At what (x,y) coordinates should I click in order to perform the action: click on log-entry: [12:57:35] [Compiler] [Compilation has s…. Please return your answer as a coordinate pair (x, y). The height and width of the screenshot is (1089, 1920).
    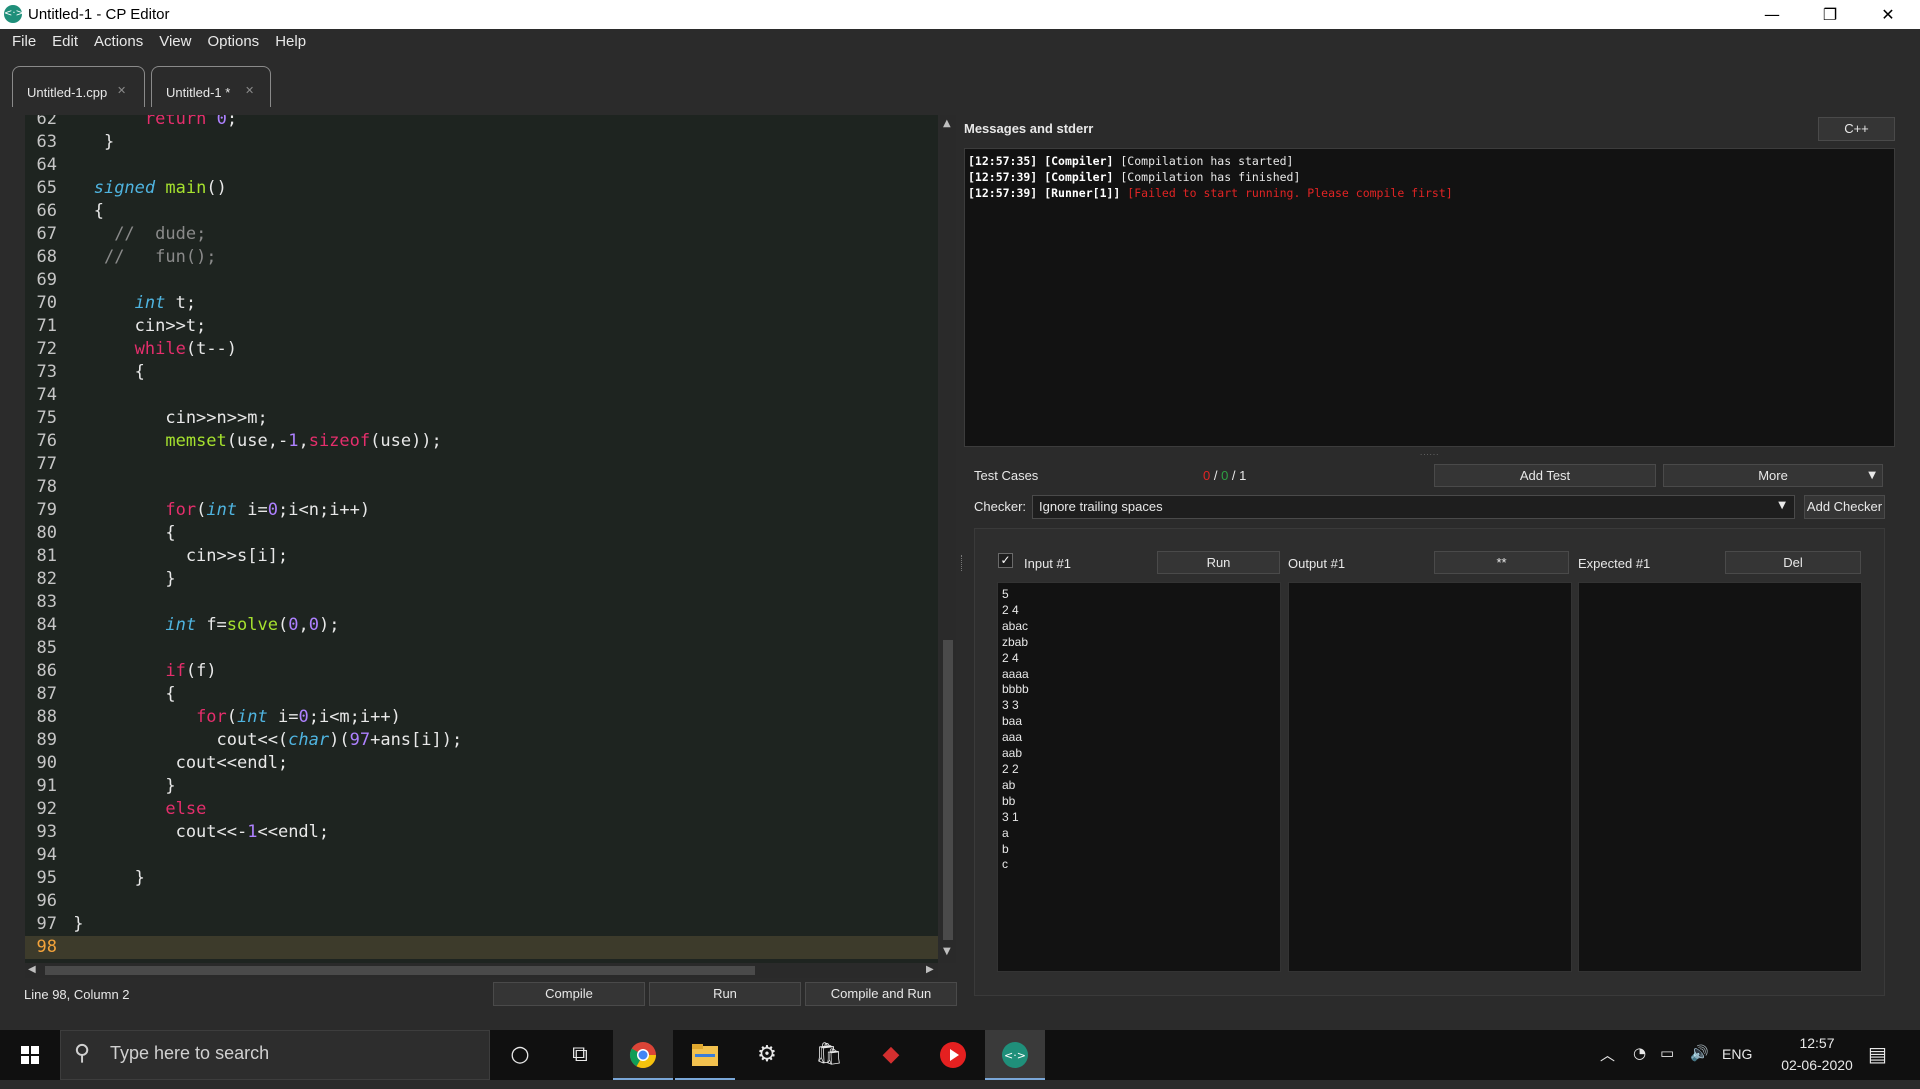
    Looking at the image, I should click on (1429, 161).